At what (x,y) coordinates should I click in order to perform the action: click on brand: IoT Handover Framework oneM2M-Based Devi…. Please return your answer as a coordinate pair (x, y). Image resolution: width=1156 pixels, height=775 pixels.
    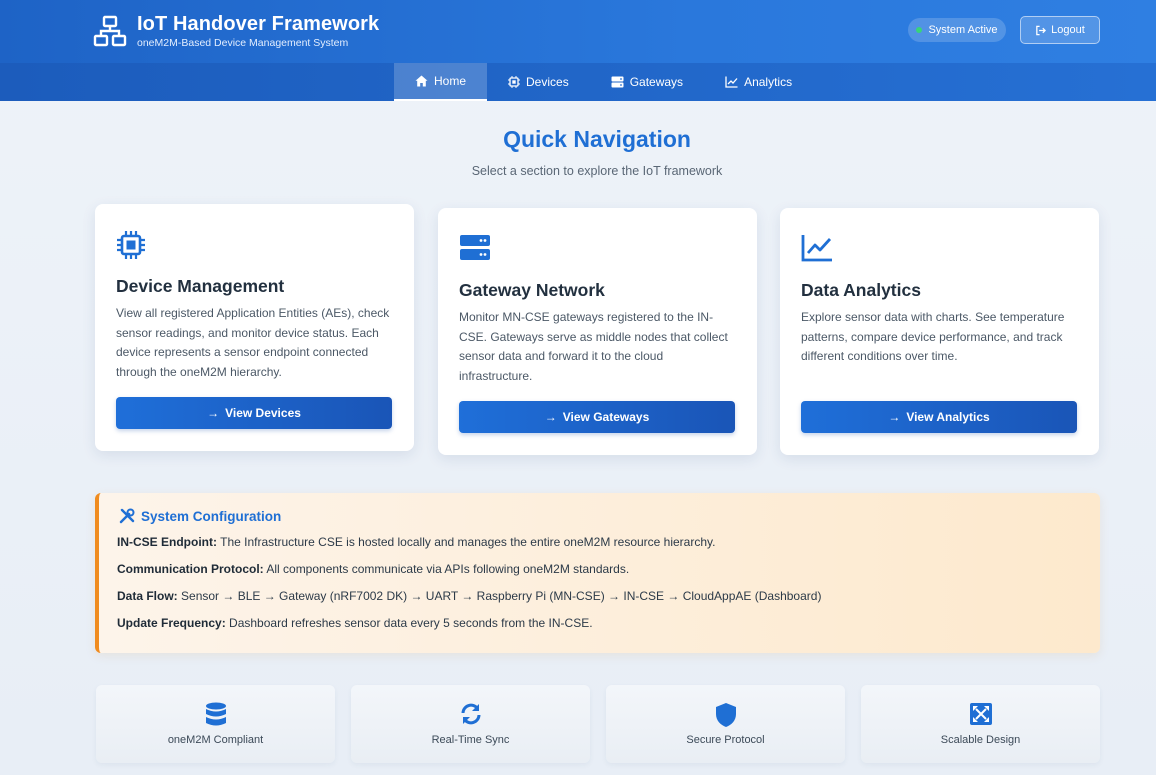
    Looking at the image, I should click on (236, 31).